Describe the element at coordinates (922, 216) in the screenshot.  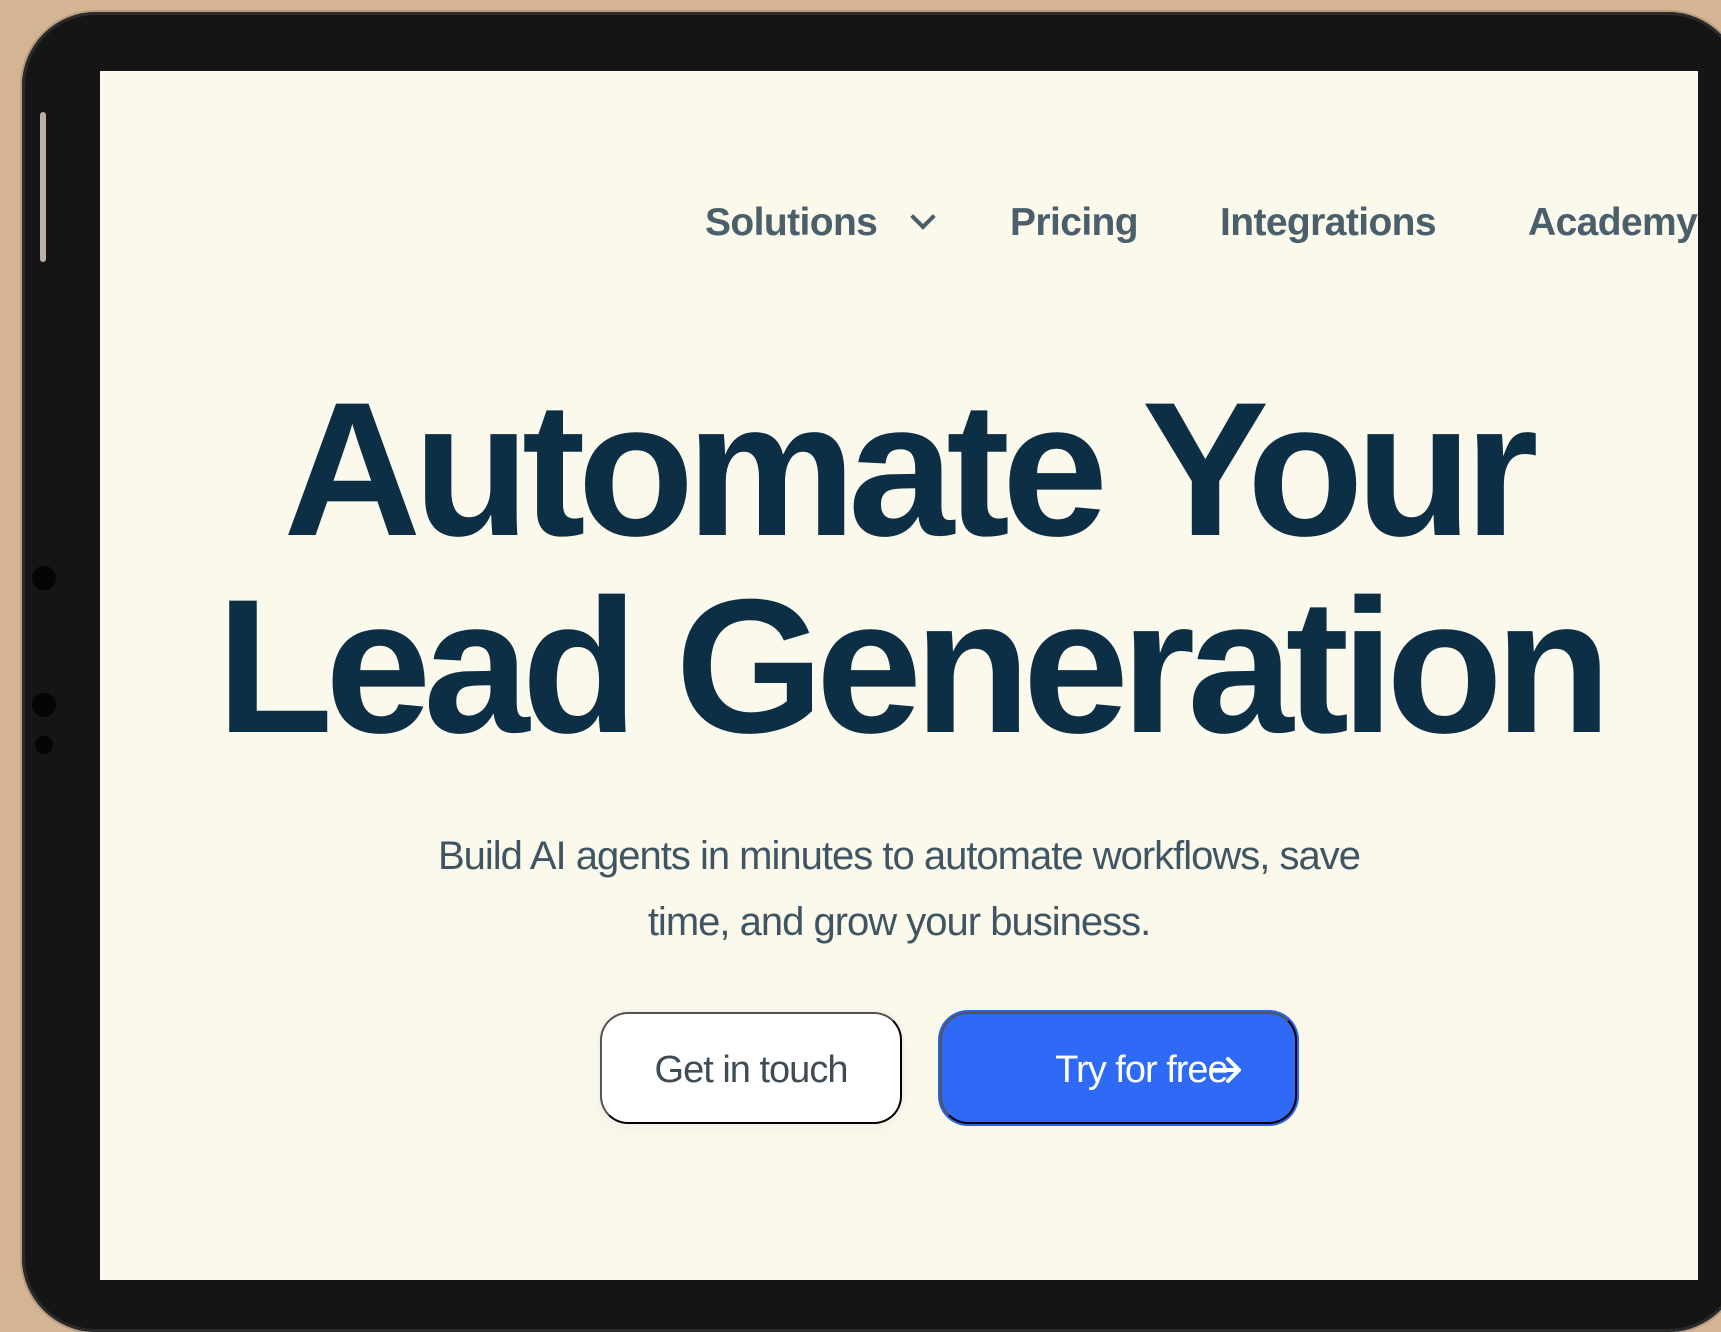
I see `chevron-down-icon` at that location.